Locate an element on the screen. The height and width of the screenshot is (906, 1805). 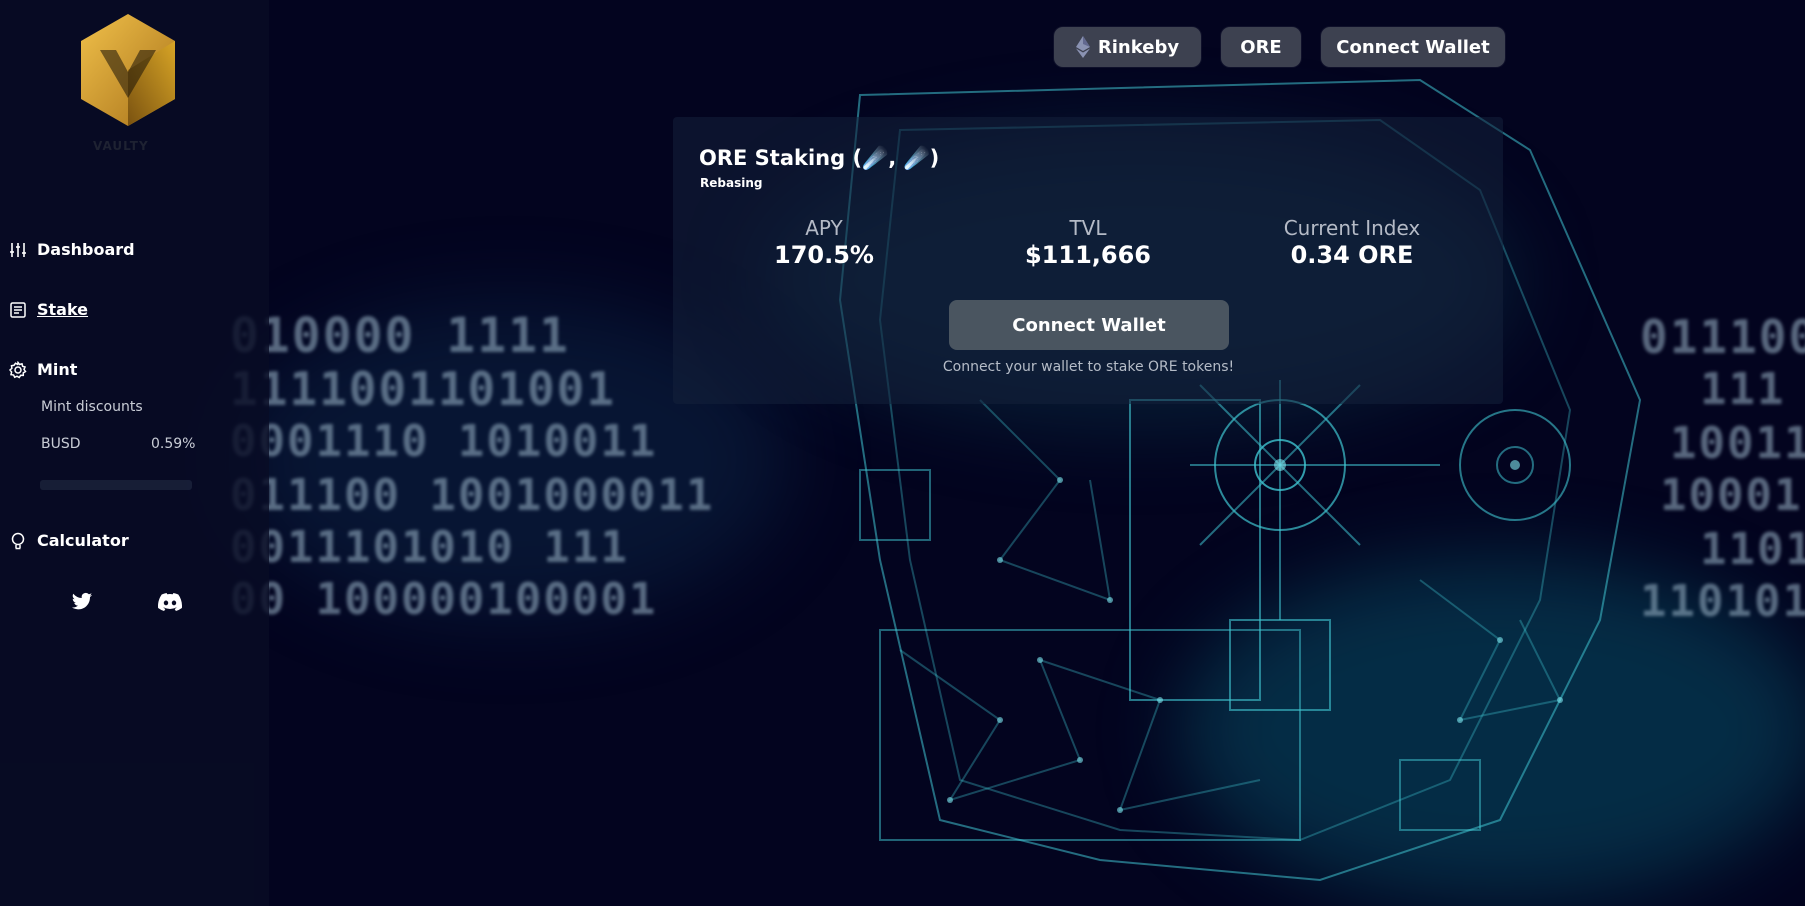
metric-apy-label: APY is located at coordinates (824, 228).